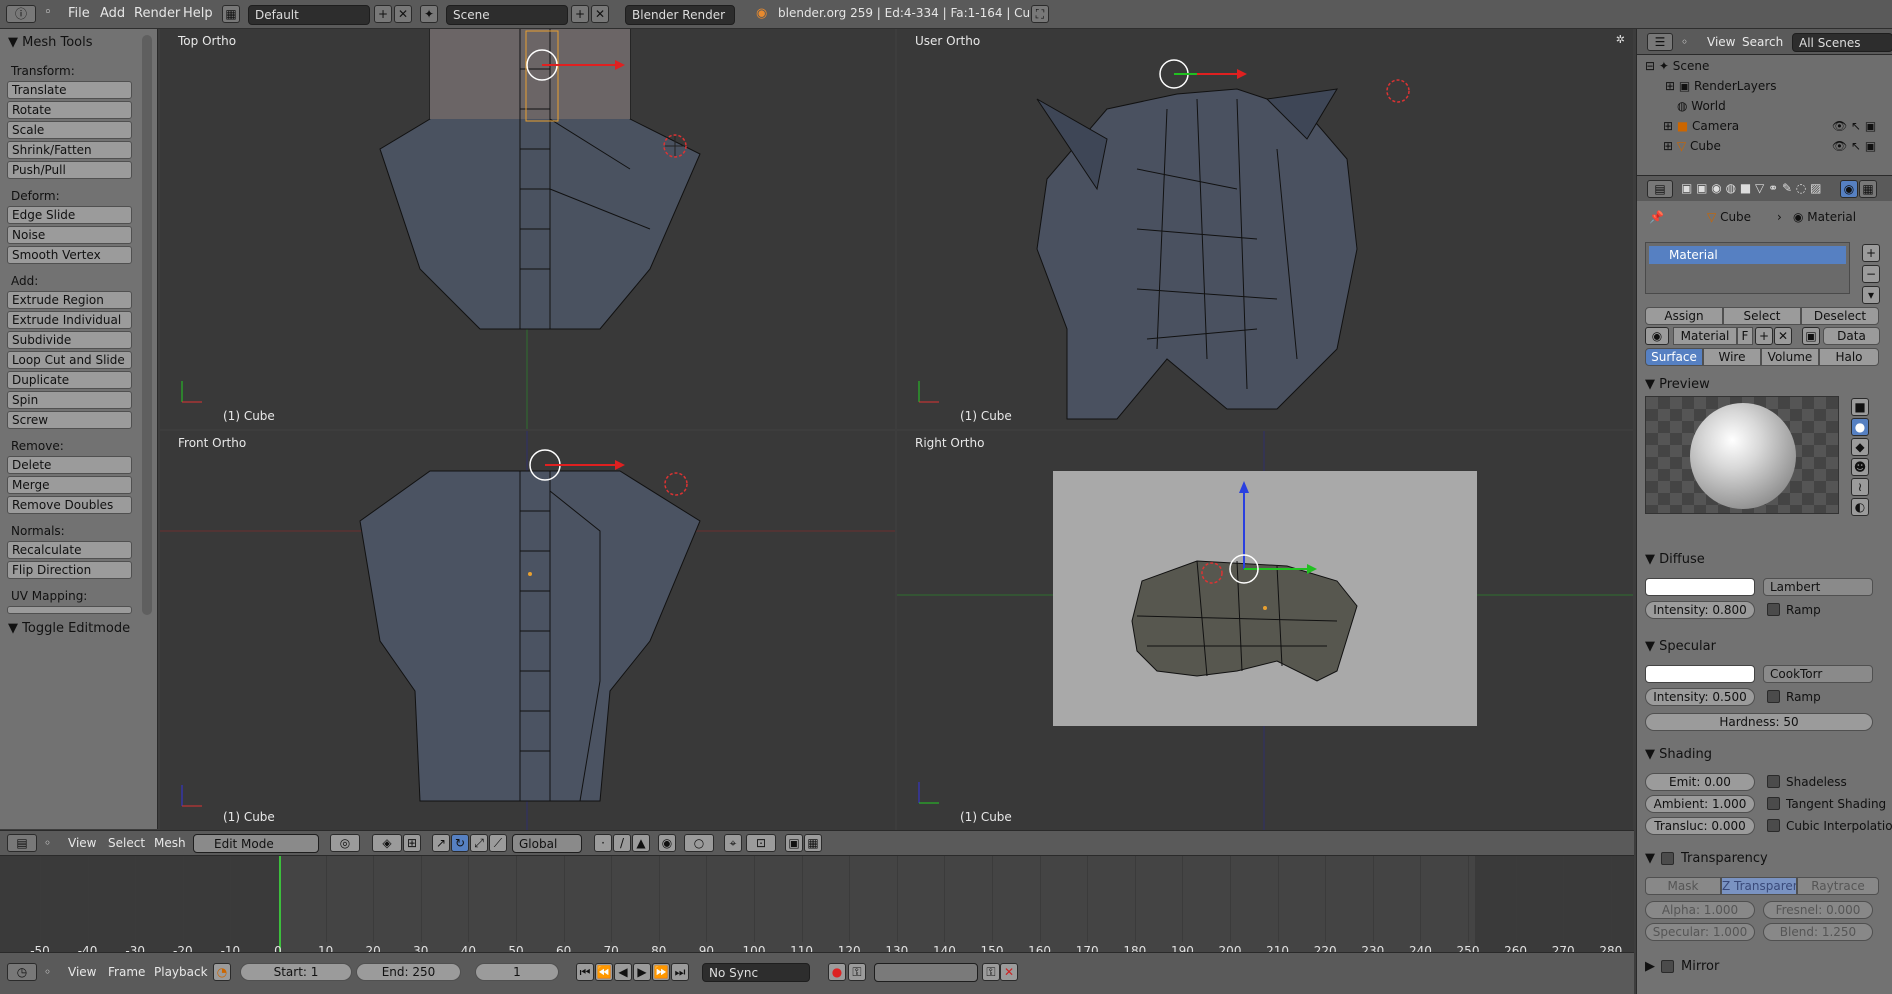  What do you see at coordinates (69, 130) in the screenshot?
I see `scale-button: Scale` at bounding box center [69, 130].